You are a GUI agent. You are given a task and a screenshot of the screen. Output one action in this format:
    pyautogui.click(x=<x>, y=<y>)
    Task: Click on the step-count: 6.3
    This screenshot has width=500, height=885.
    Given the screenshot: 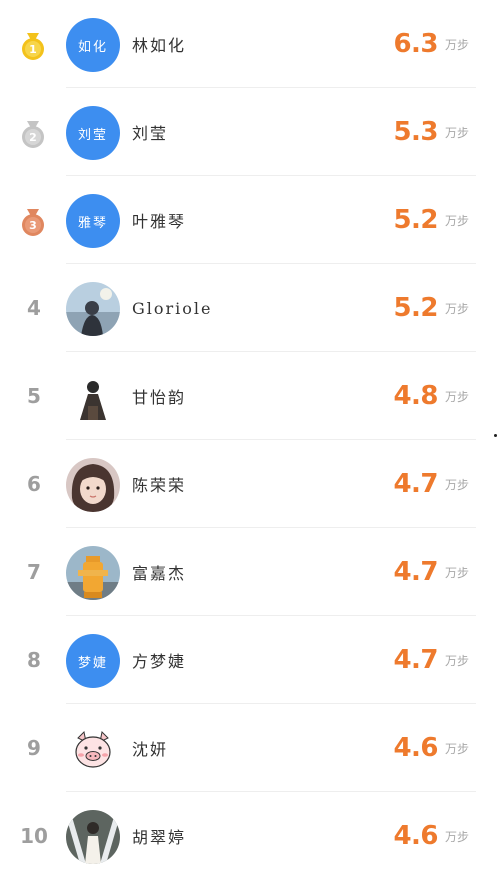 What is the action you would take?
    pyautogui.click(x=415, y=44)
    